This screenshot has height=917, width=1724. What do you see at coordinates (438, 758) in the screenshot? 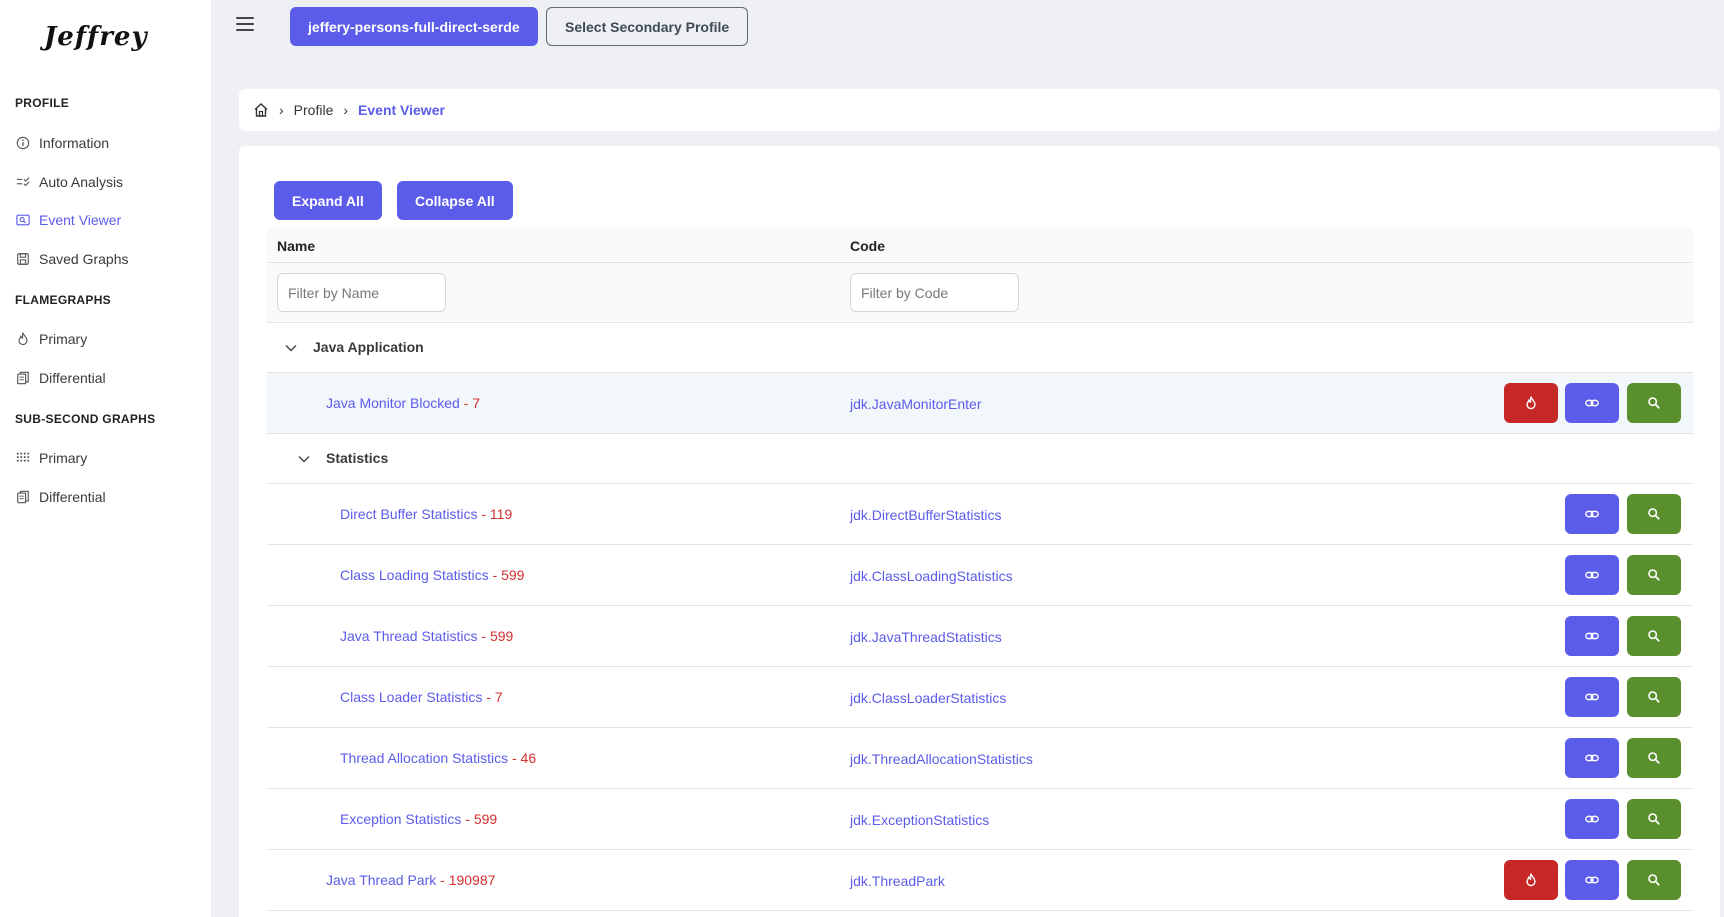
I see `event-name-link: Thread Allocation Statistics - 46` at bounding box center [438, 758].